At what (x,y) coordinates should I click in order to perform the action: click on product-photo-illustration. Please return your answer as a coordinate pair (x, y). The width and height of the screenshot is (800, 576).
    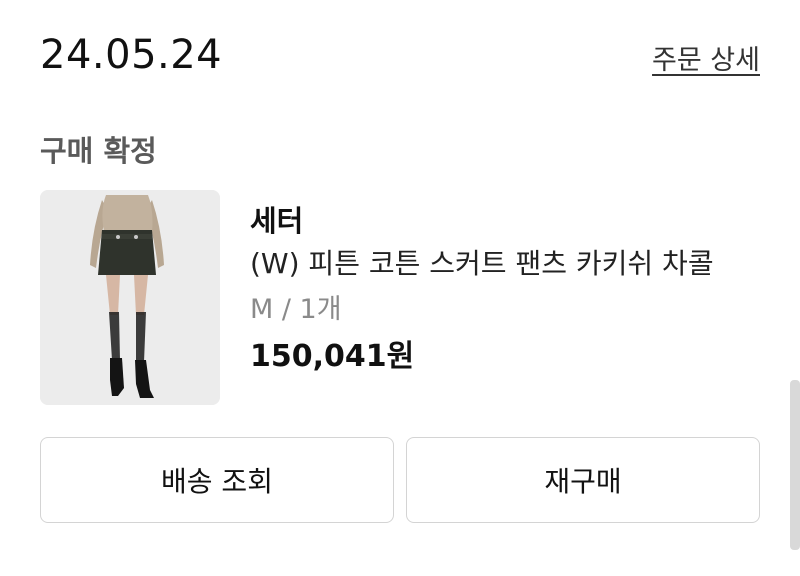
    Looking at the image, I should click on (130, 297).